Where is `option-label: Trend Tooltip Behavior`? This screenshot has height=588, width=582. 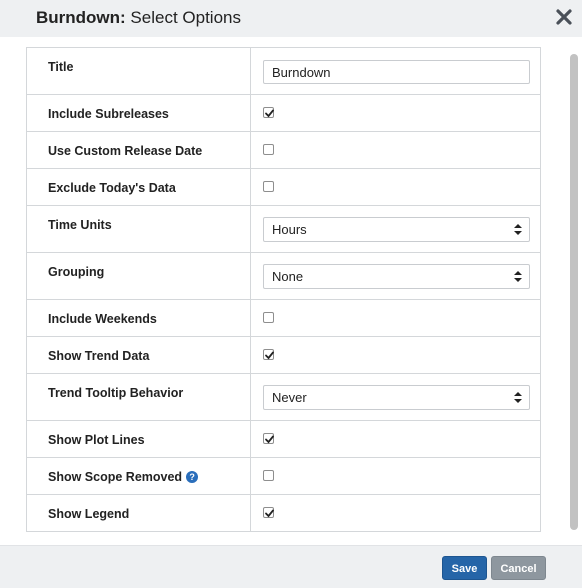 option-label: Trend Tooltip Behavior is located at coordinates (138, 397).